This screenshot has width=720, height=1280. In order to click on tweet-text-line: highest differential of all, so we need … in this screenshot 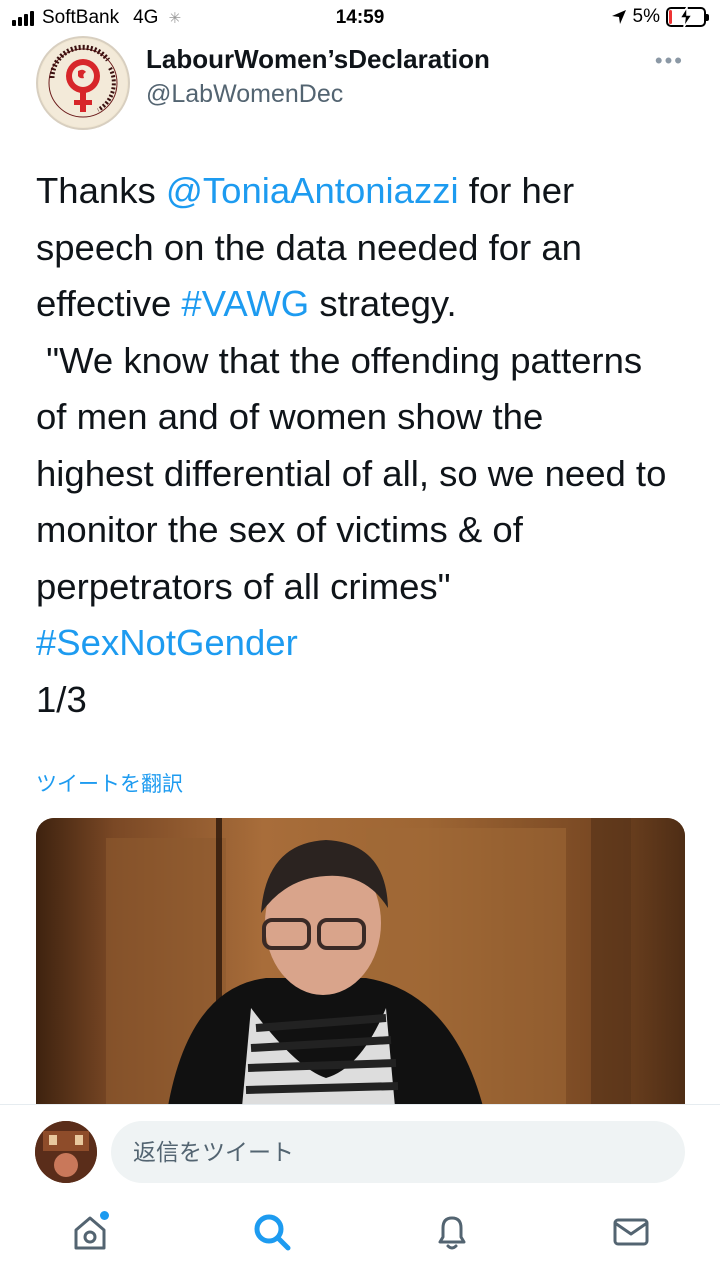, I will do `click(366, 474)`.